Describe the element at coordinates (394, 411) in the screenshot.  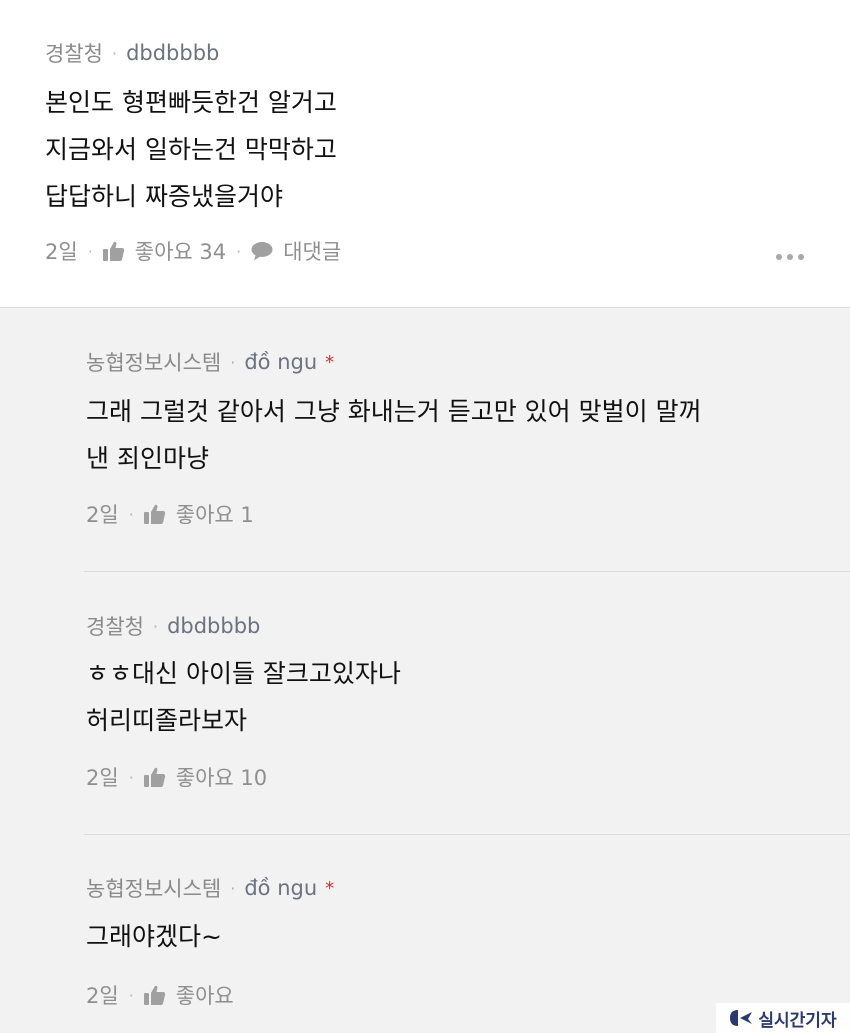
I see `reply-line: 그래 그럴것 같아서 그냥 화내는거 듣고만 있어 맞벌이 말꺼` at that location.